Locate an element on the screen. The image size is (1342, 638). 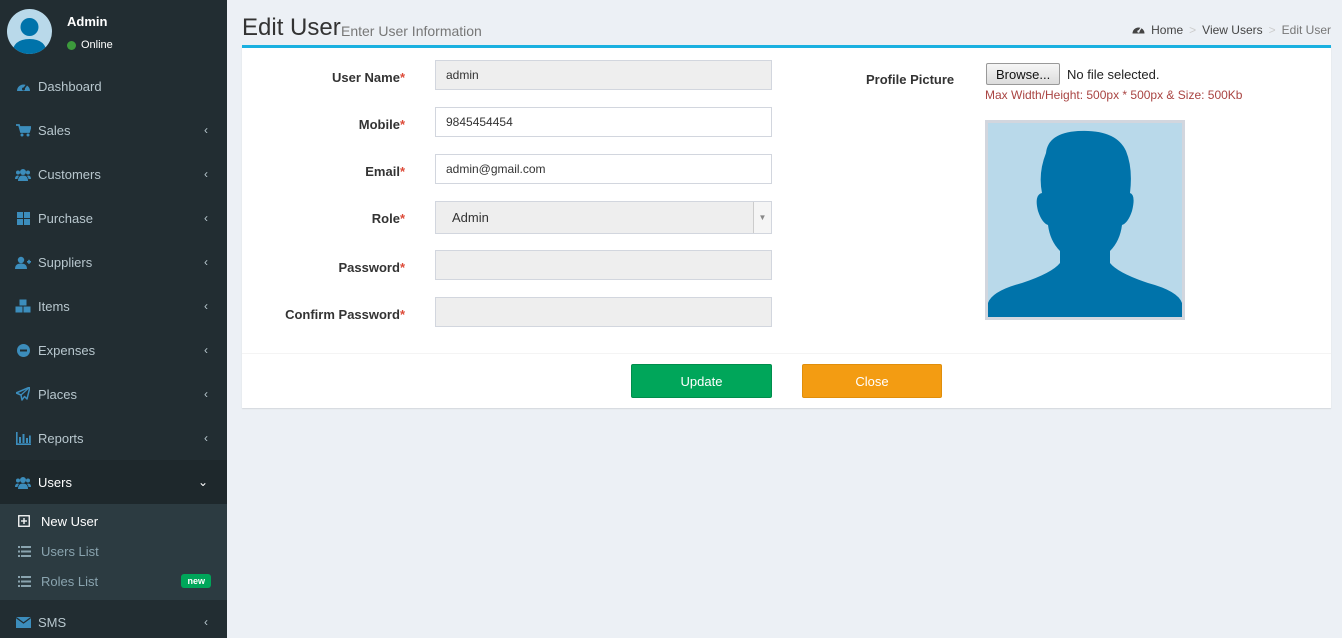
sidebar-item-suppliers: Suppliers ‹ is located at coordinates (113, 262).